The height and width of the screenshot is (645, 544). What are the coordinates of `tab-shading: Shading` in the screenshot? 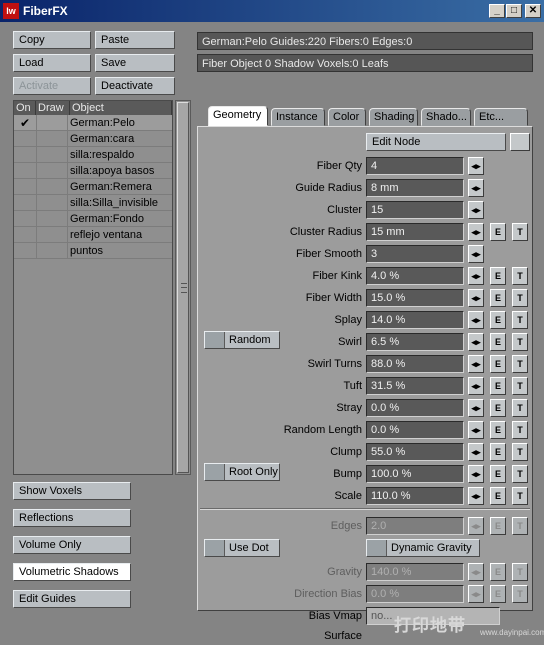 It's located at (393, 117).